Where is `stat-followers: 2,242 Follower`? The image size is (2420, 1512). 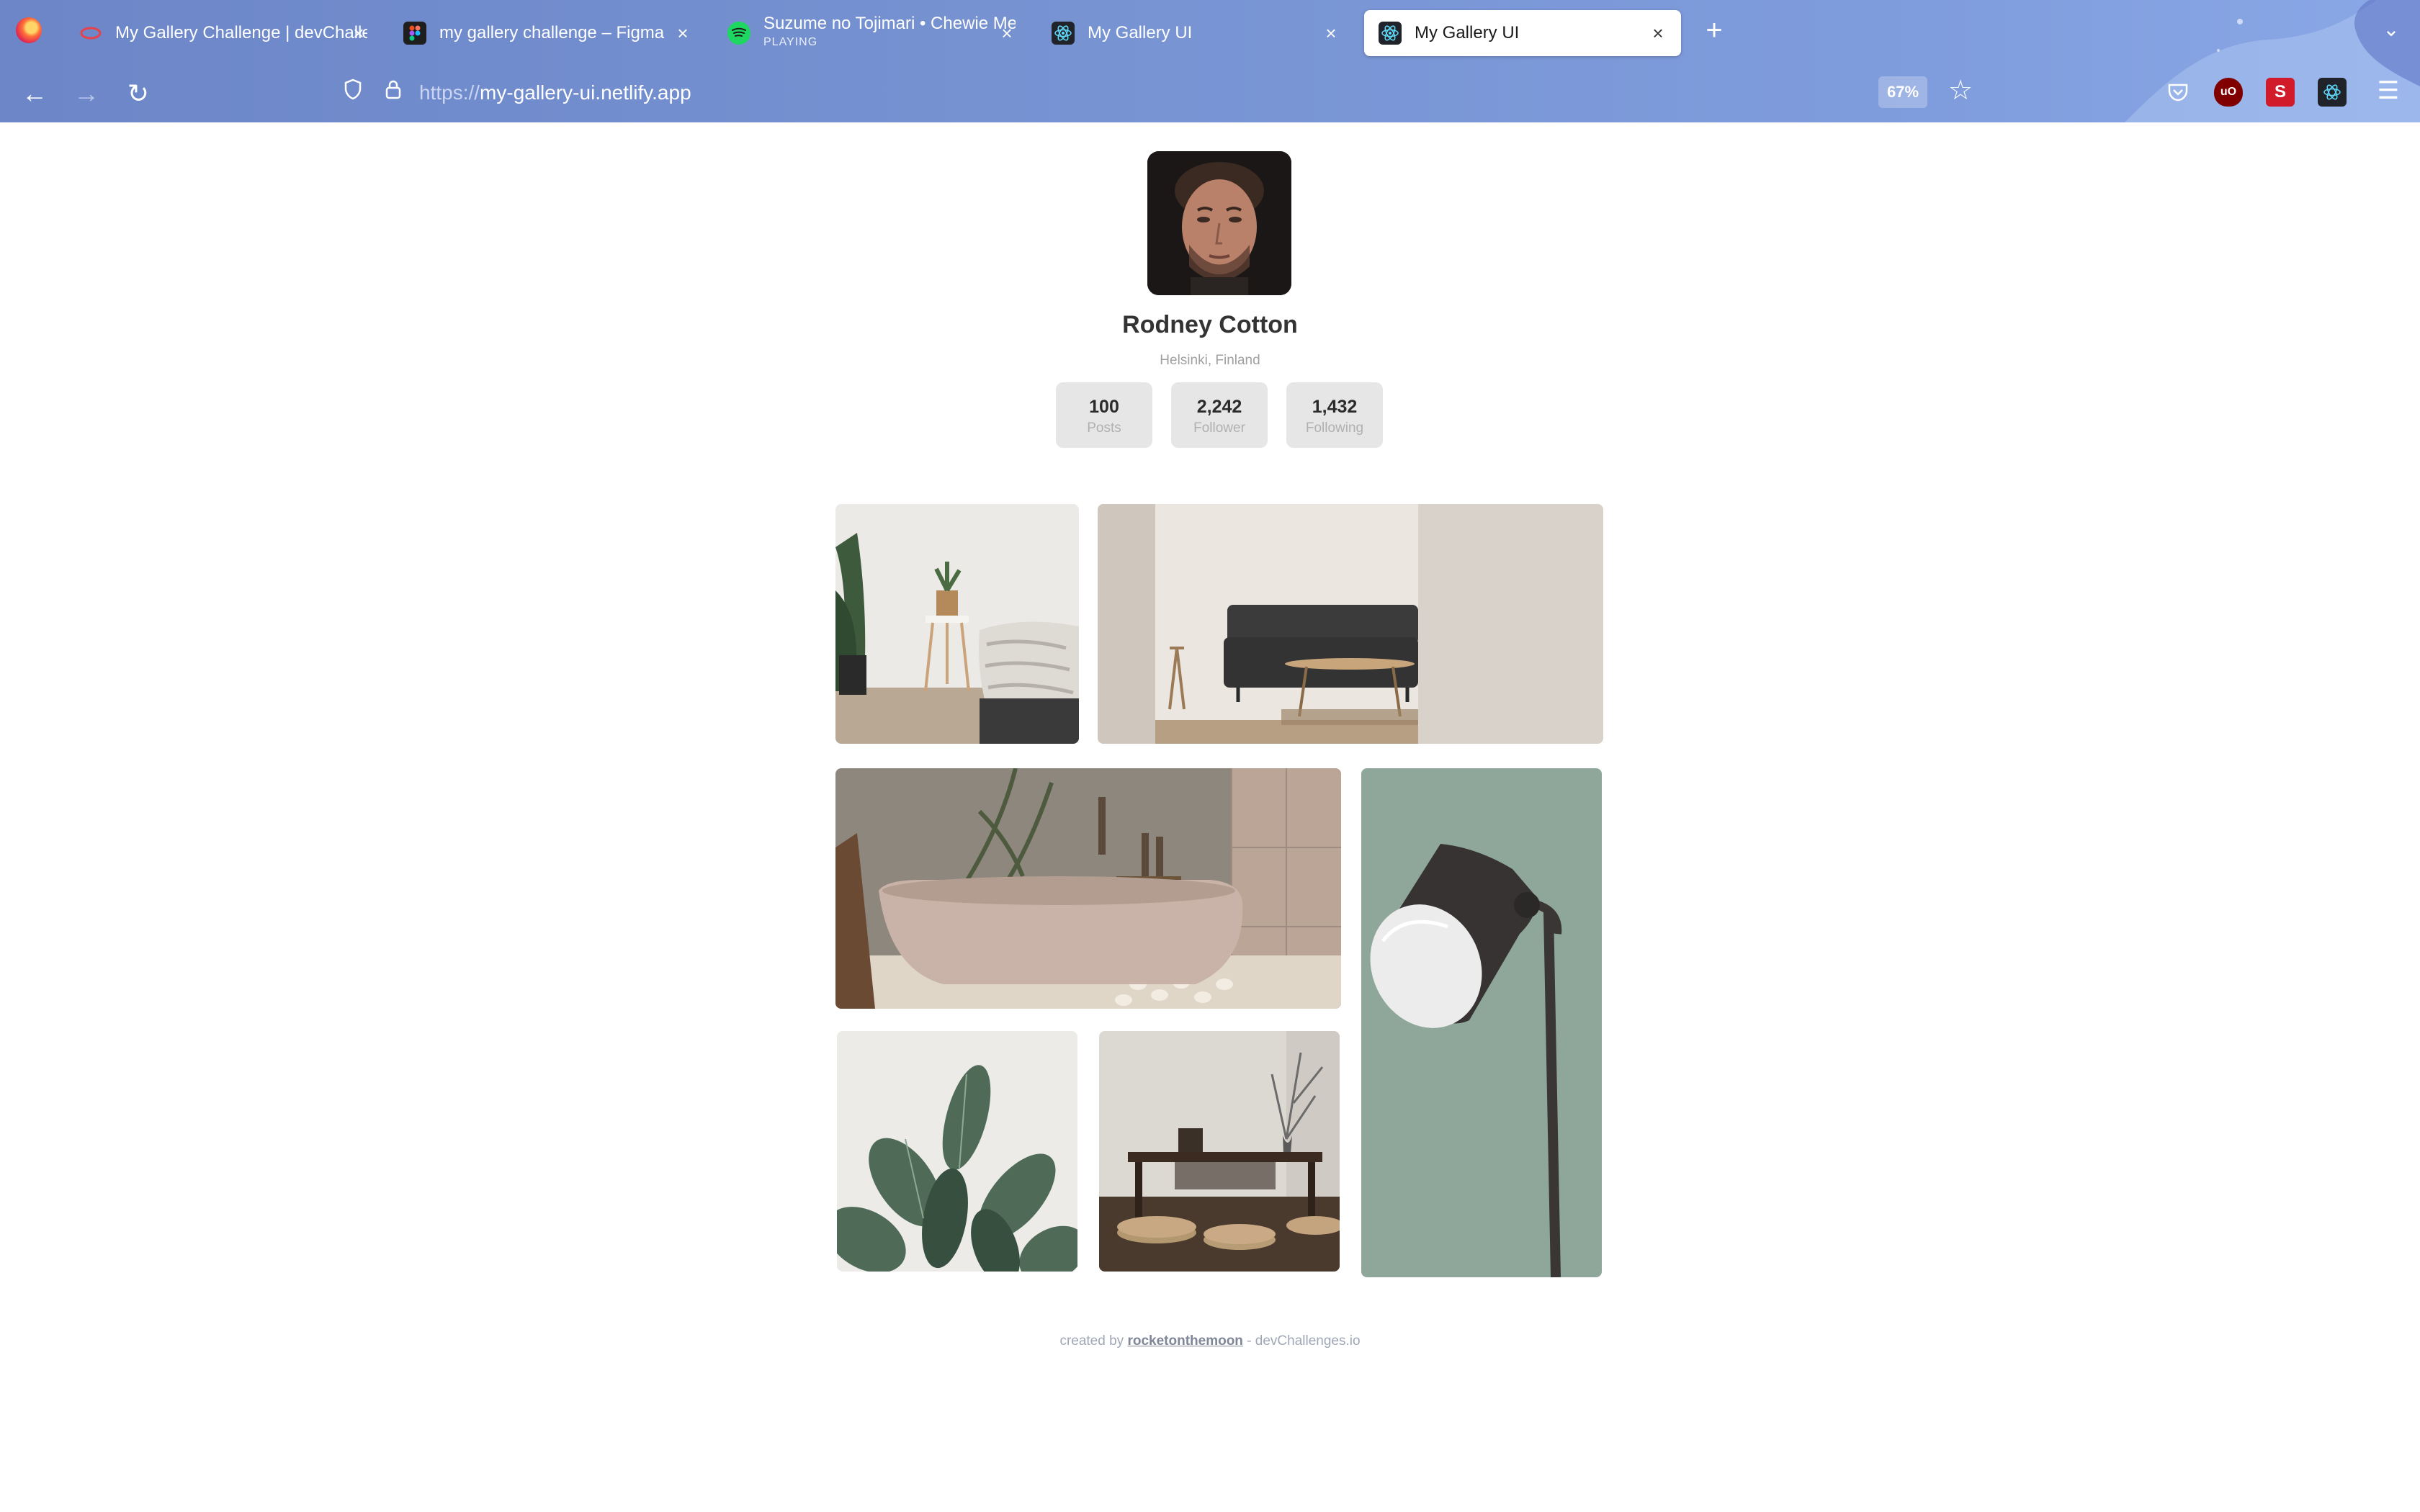 stat-followers: 2,242 Follower is located at coordinates (1219, 415).